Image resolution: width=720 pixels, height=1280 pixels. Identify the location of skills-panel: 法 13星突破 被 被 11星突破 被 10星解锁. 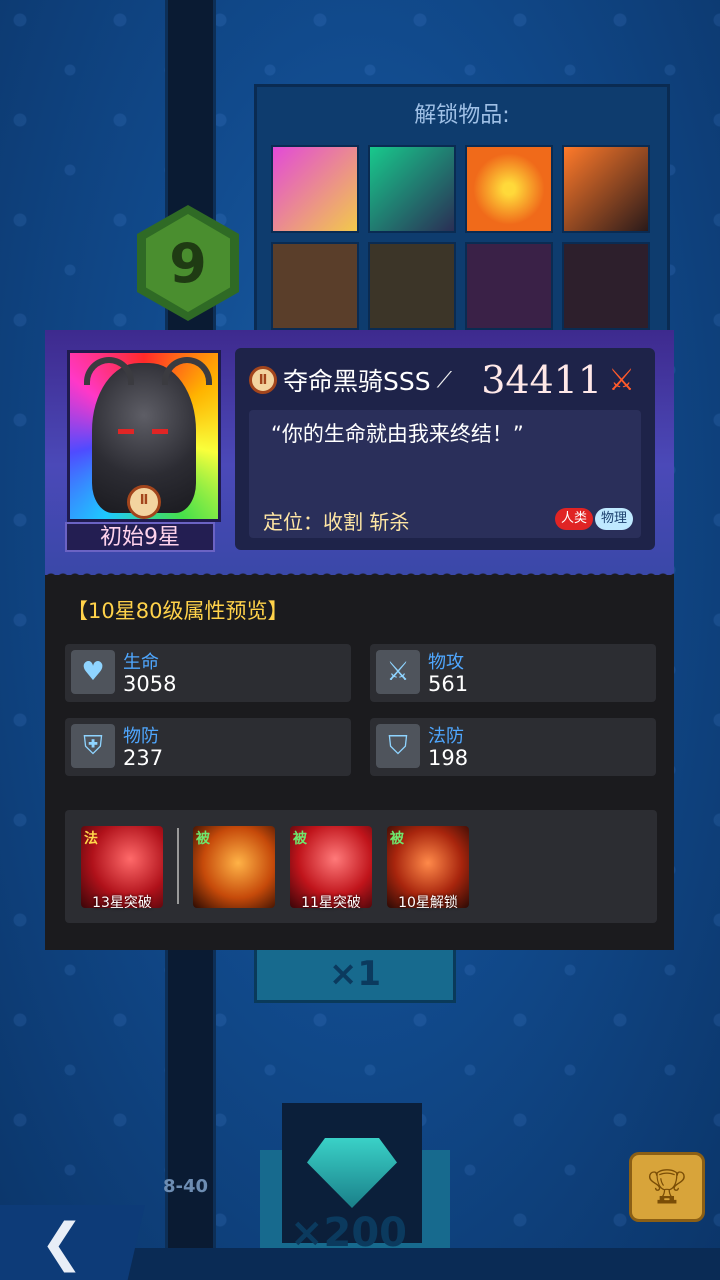
(361, 866).